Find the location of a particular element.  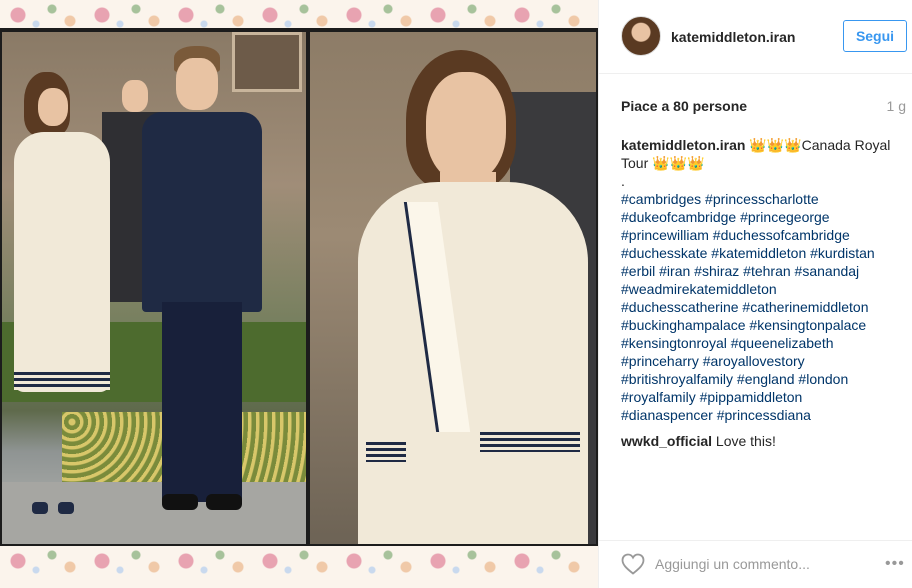

comment-author-link: wwkd_official is located at coordinates (666, 441).